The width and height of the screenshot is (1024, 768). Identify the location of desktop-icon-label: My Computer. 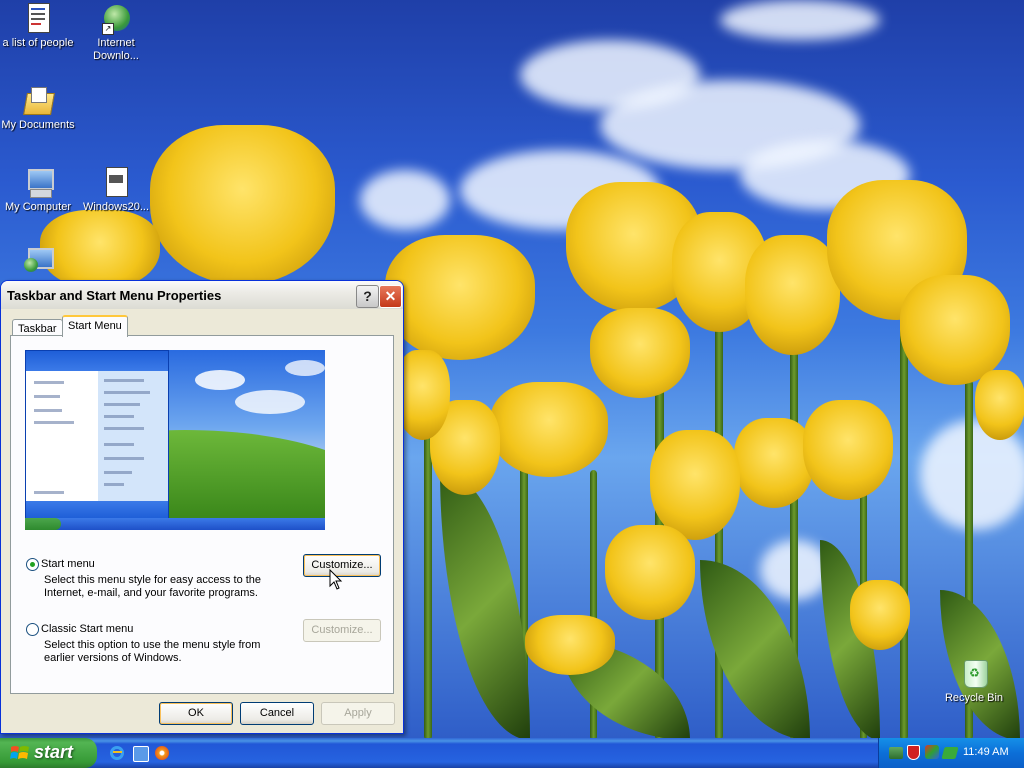
(38, 207).